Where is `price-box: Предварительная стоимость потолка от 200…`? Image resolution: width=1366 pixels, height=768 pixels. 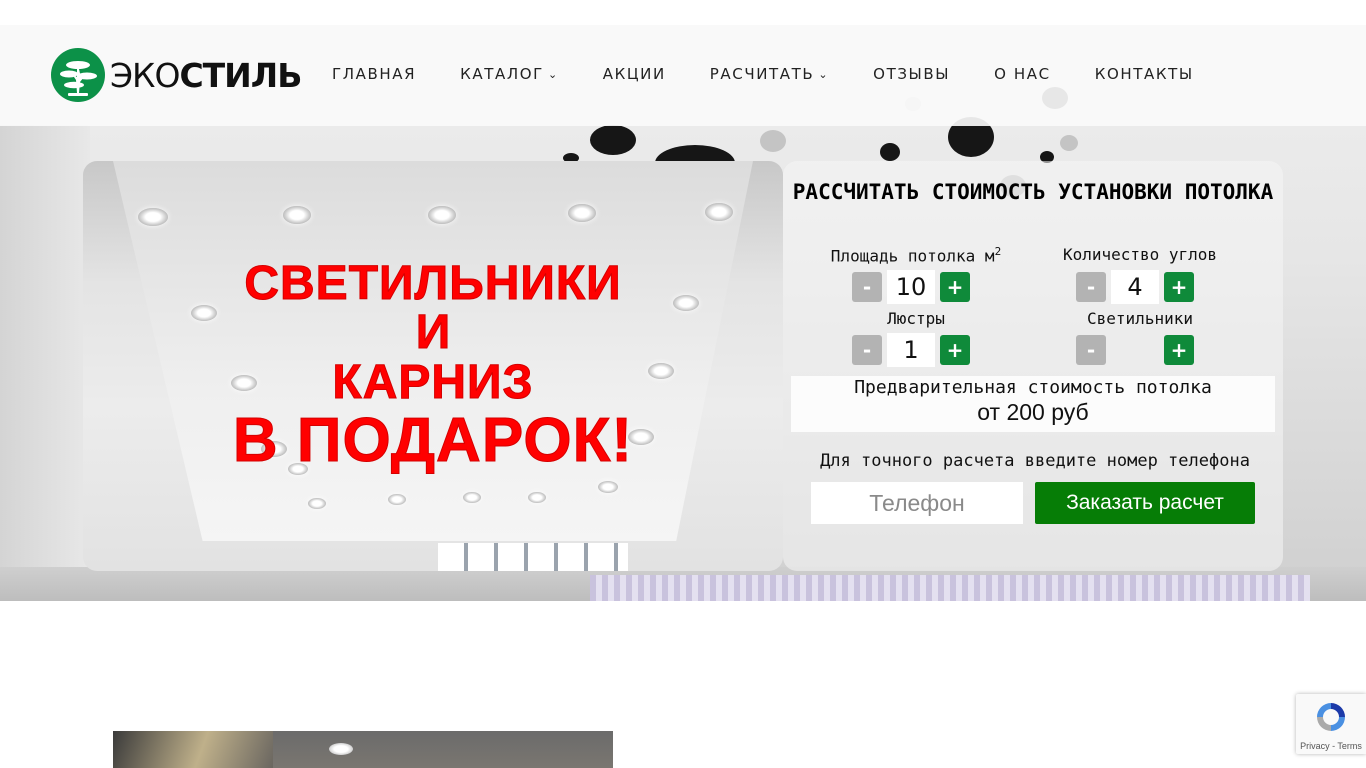 price-box: Предварительная стоимость потолка от 200… is located at coordinates (1033, 404).